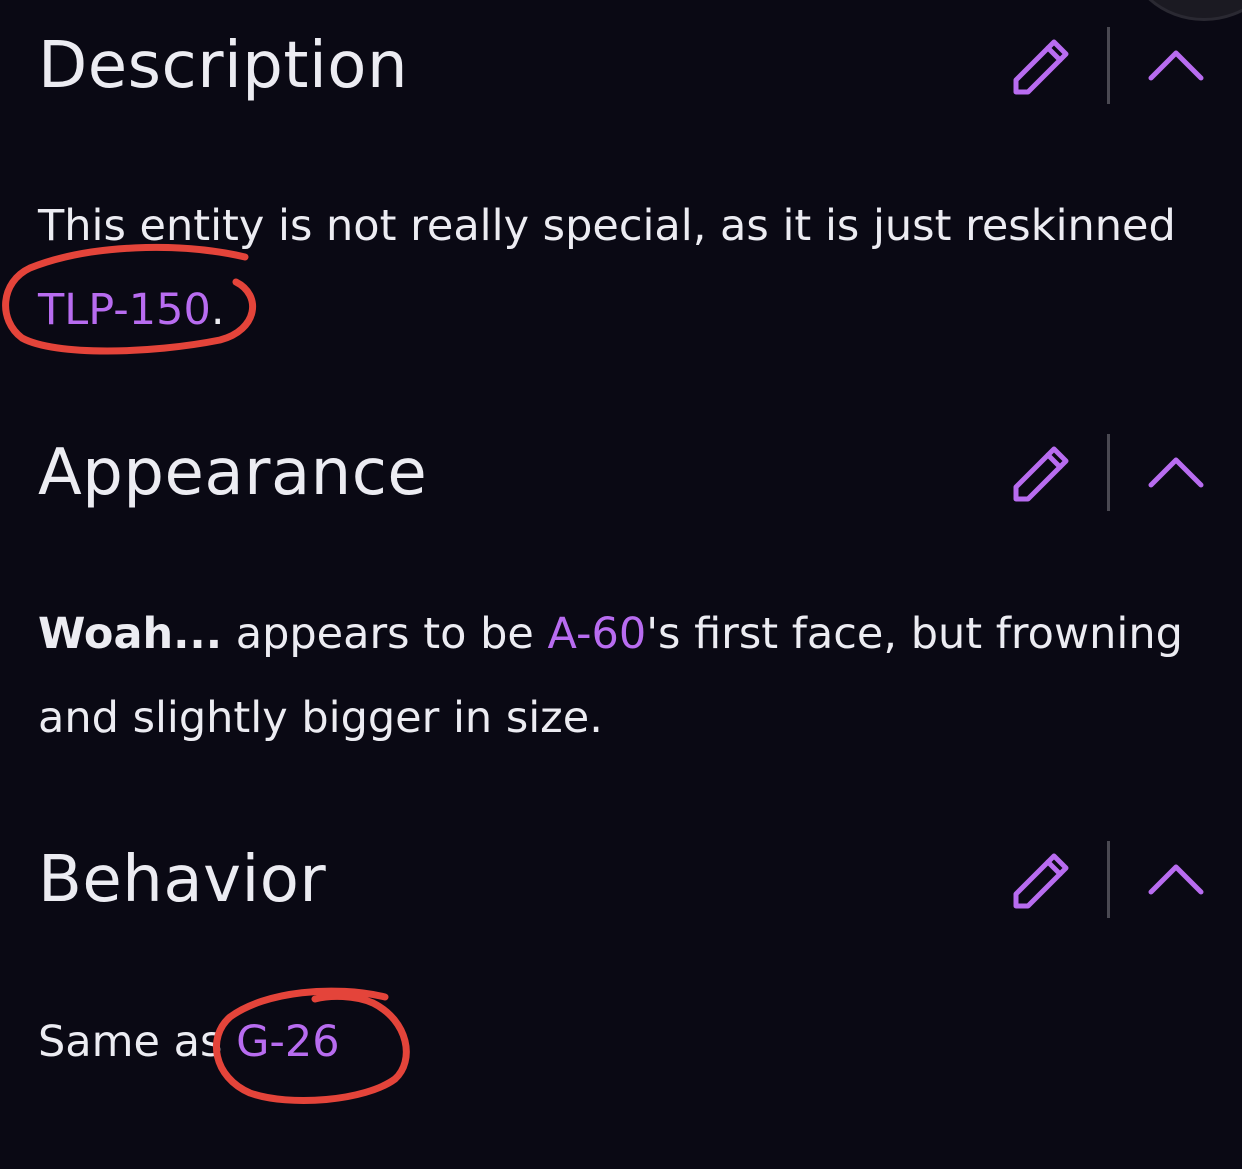 Image resolution: width=1242 pixels, height=1169 pixels. I want to click on collapse-behavior-button, so click(1176, 880).